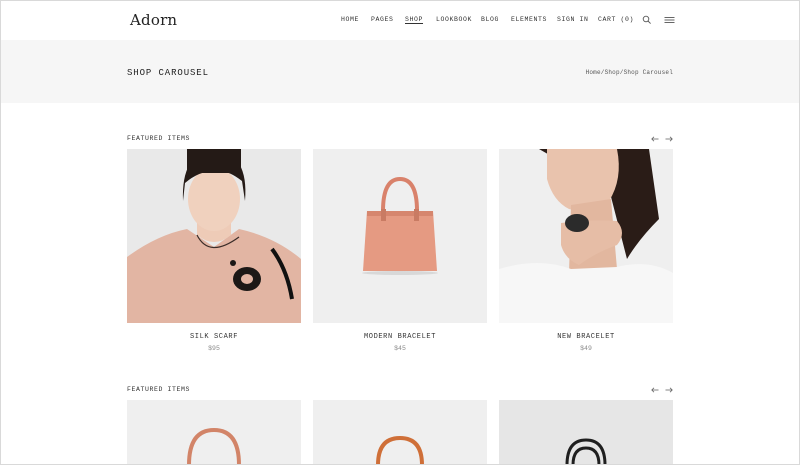 This screenshot has width=800, height=465. I want to click on handbag-photo, so click(214, 432).